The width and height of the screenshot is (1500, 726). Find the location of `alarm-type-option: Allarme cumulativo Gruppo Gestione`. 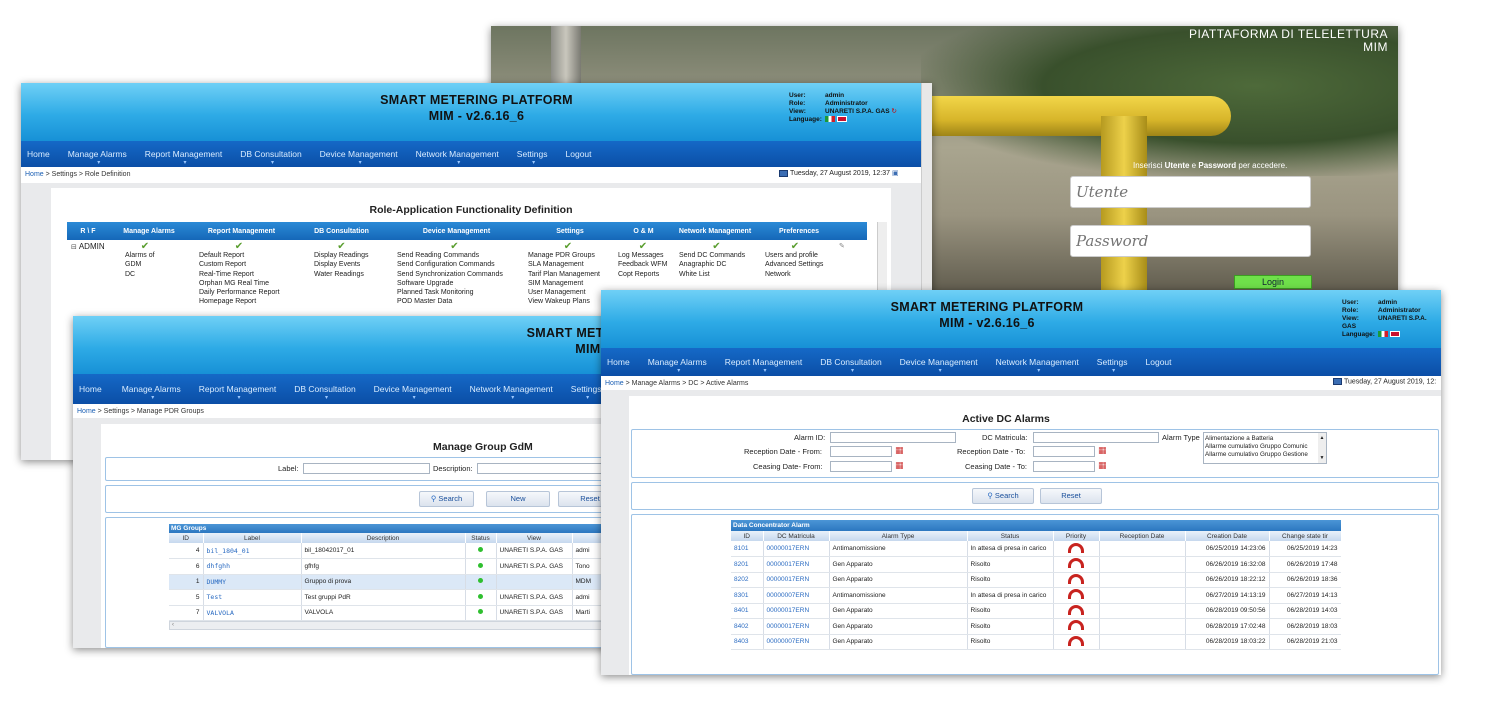

alarm-type-option: Allarme cumulativo Gruppo Gestione is located at coordinates (1260, 455).